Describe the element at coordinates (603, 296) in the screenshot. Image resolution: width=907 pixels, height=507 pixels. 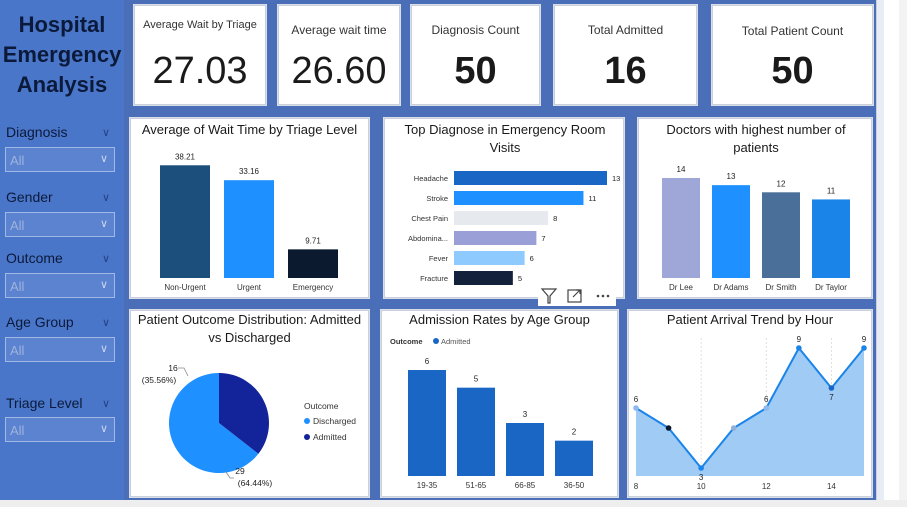
I see `more-options-icon` at that location.